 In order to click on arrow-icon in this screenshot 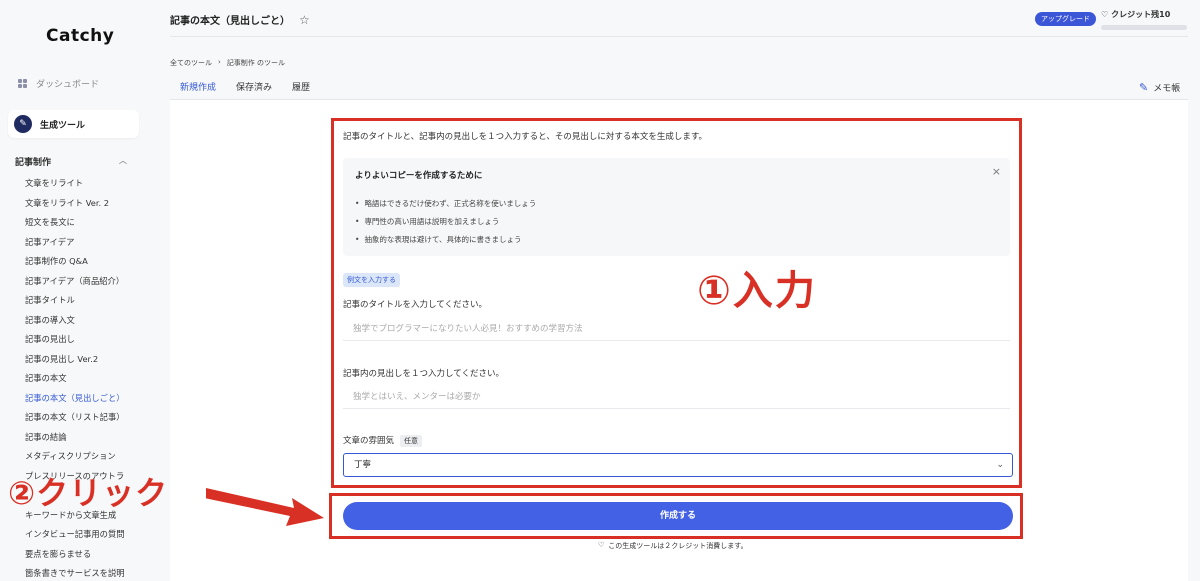, I will do `click(265, 507)`.